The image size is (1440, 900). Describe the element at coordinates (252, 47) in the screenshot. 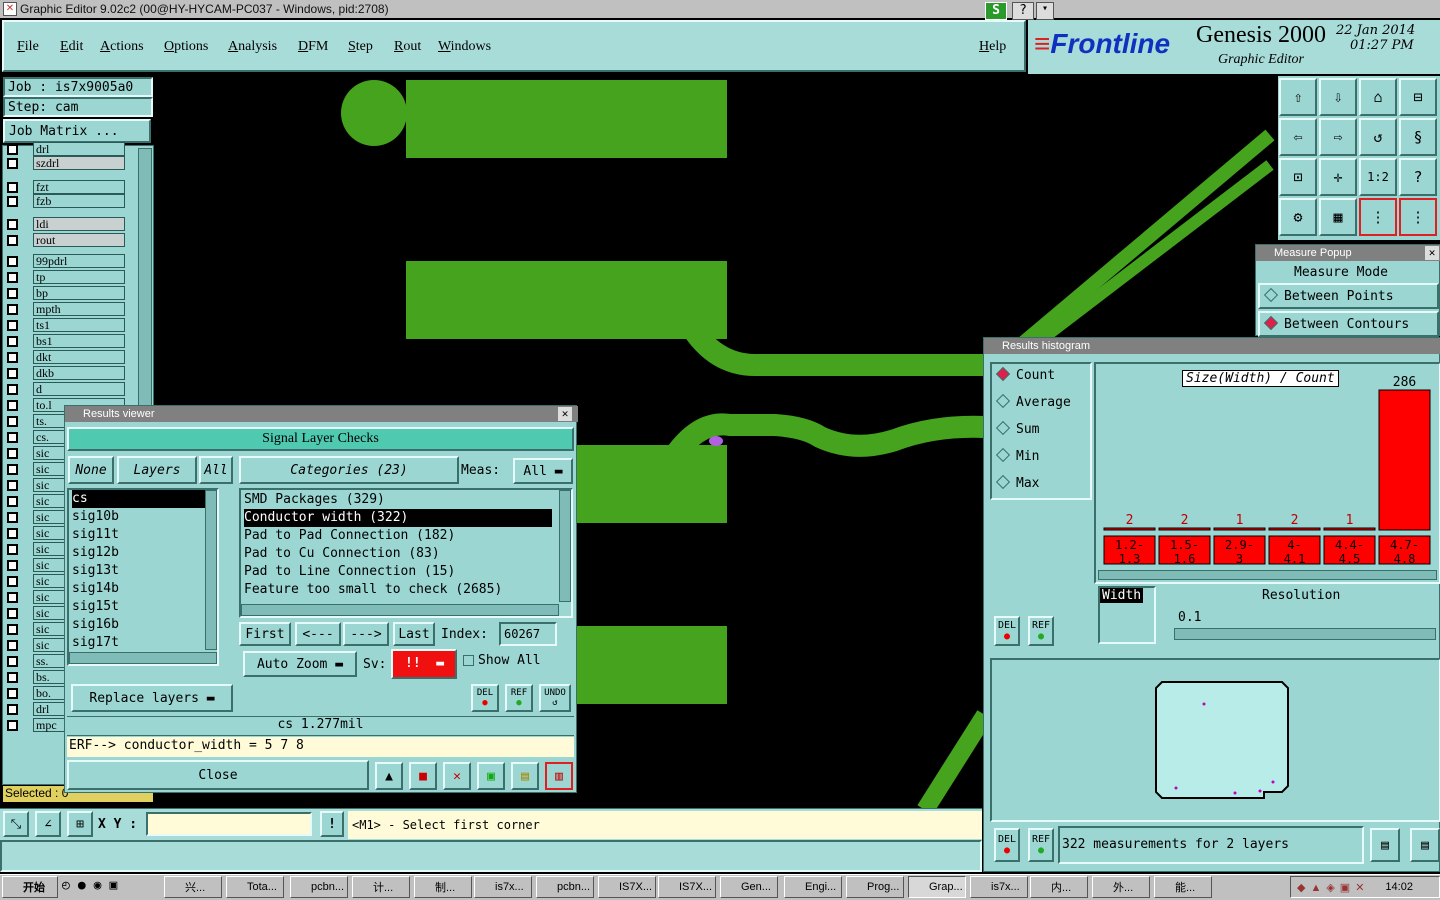

I see `menu-analysis: Analysis` at that location.